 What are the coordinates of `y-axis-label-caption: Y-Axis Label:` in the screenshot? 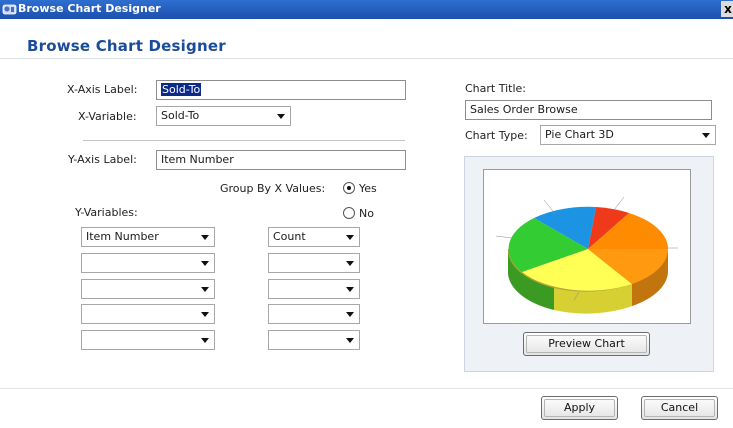 It's located at (102, 159).